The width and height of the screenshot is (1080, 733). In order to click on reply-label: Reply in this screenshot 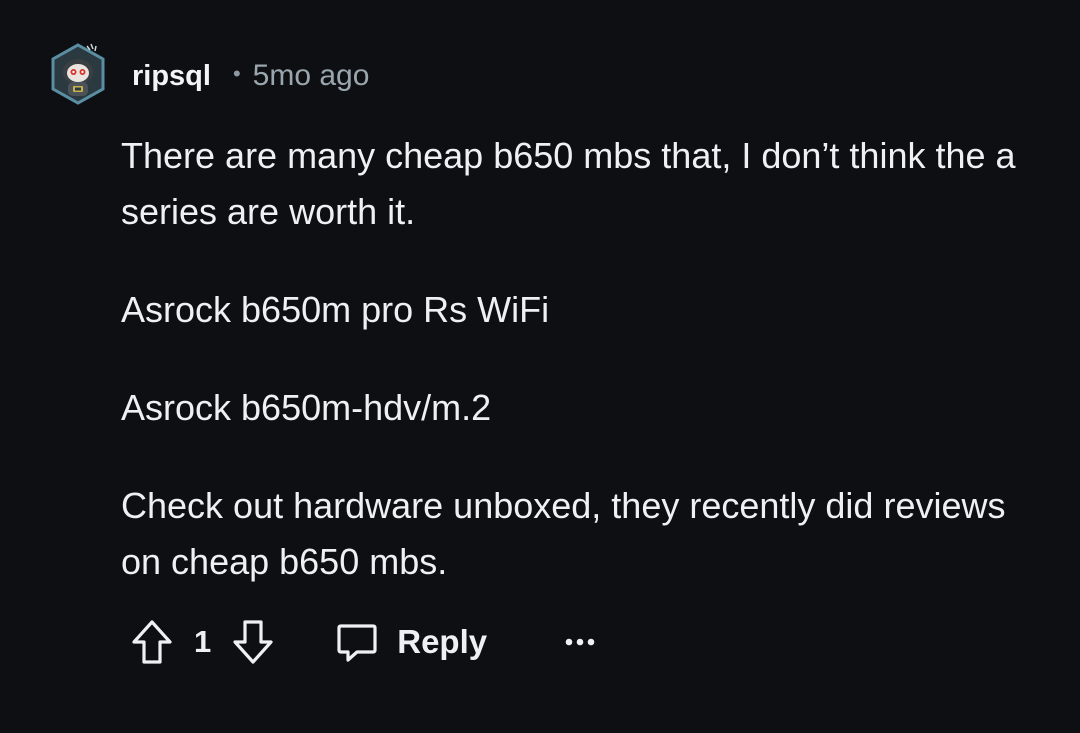, I will do `click(442, 641)`.